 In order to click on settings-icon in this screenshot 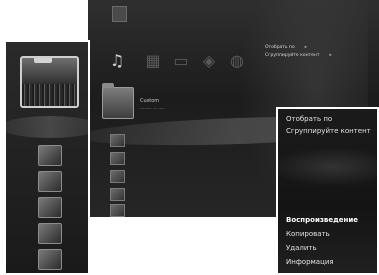, I will do `click(119, 14)`.